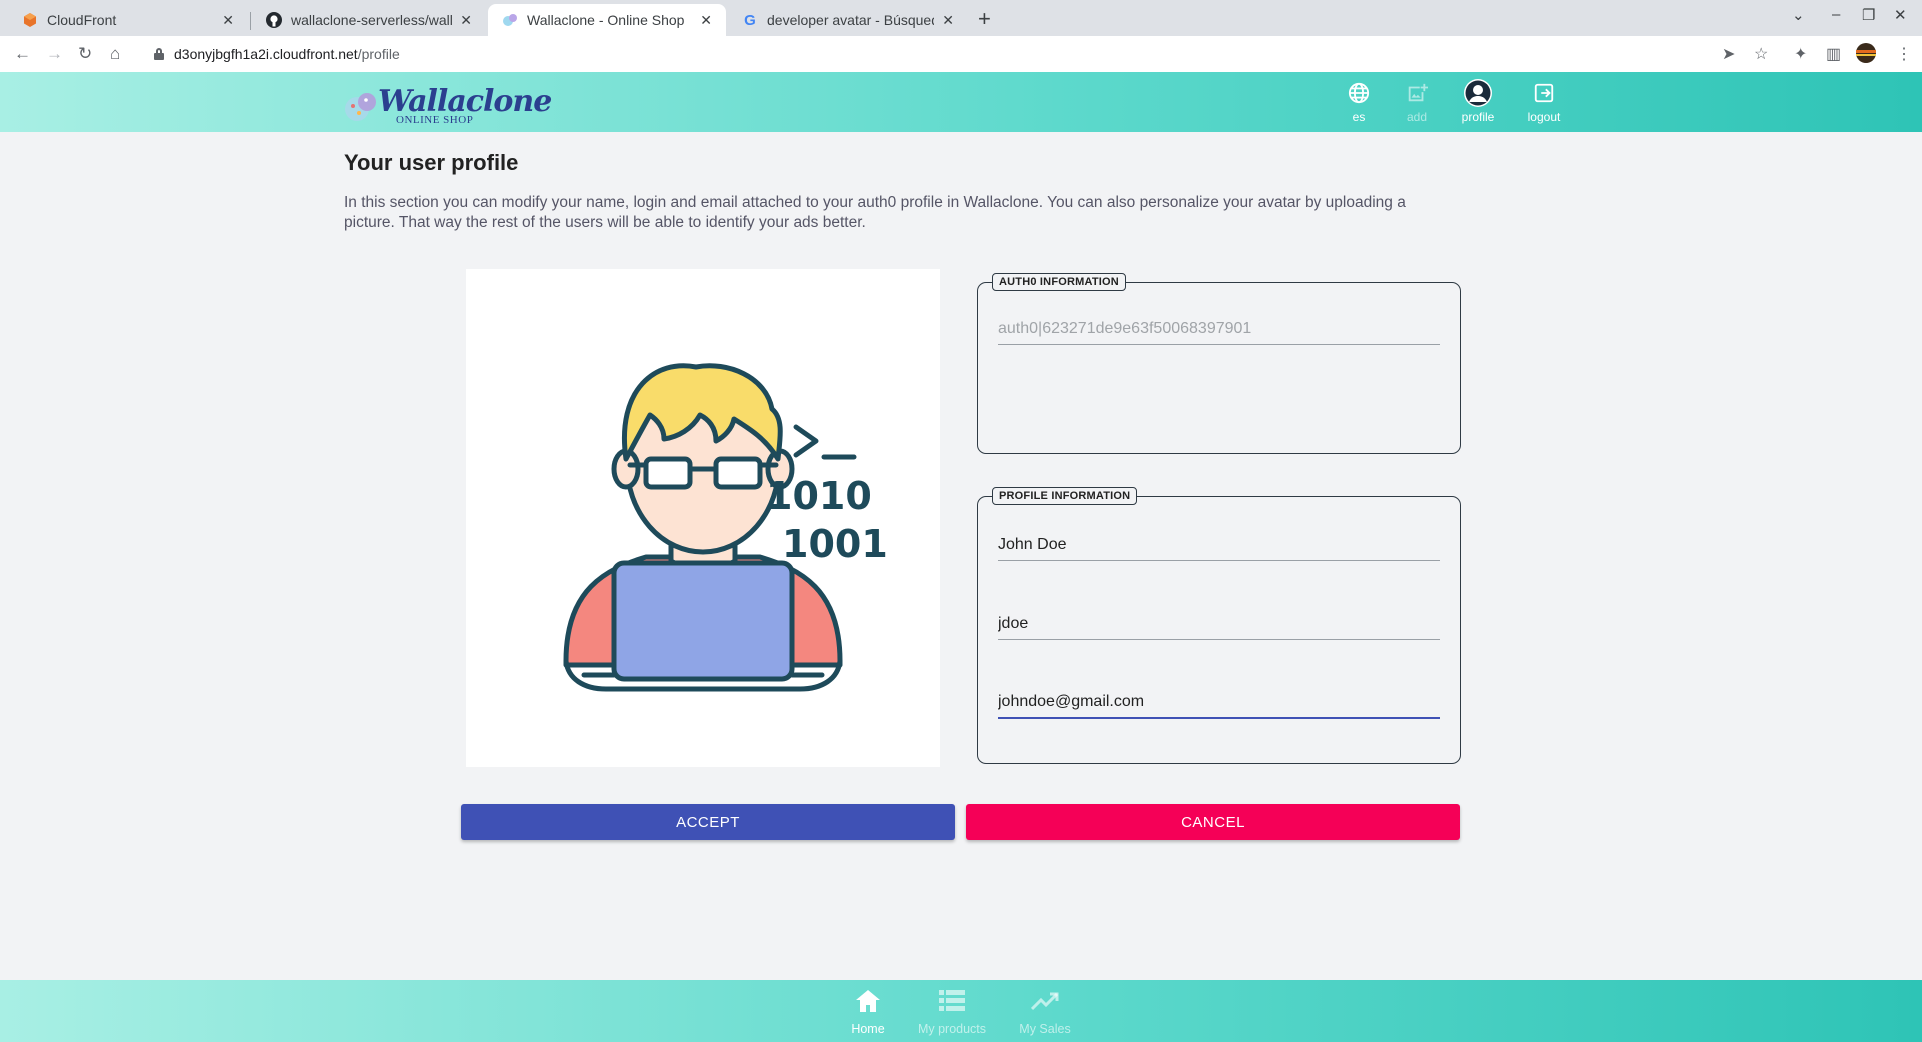 The width and height of the screenshot is (1922, 1042). I want to click on nav-profile: profile, so click(1478, 103).